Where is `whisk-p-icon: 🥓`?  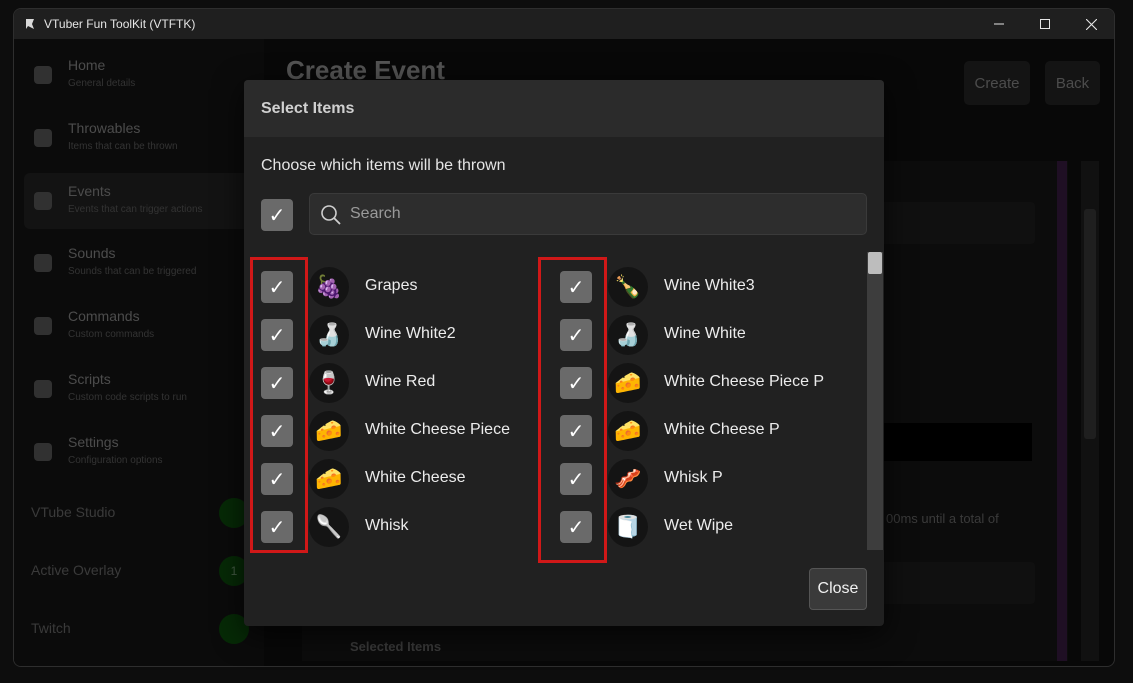
whisk-p-icon: 🥓 is located at coordinates (628, 479).